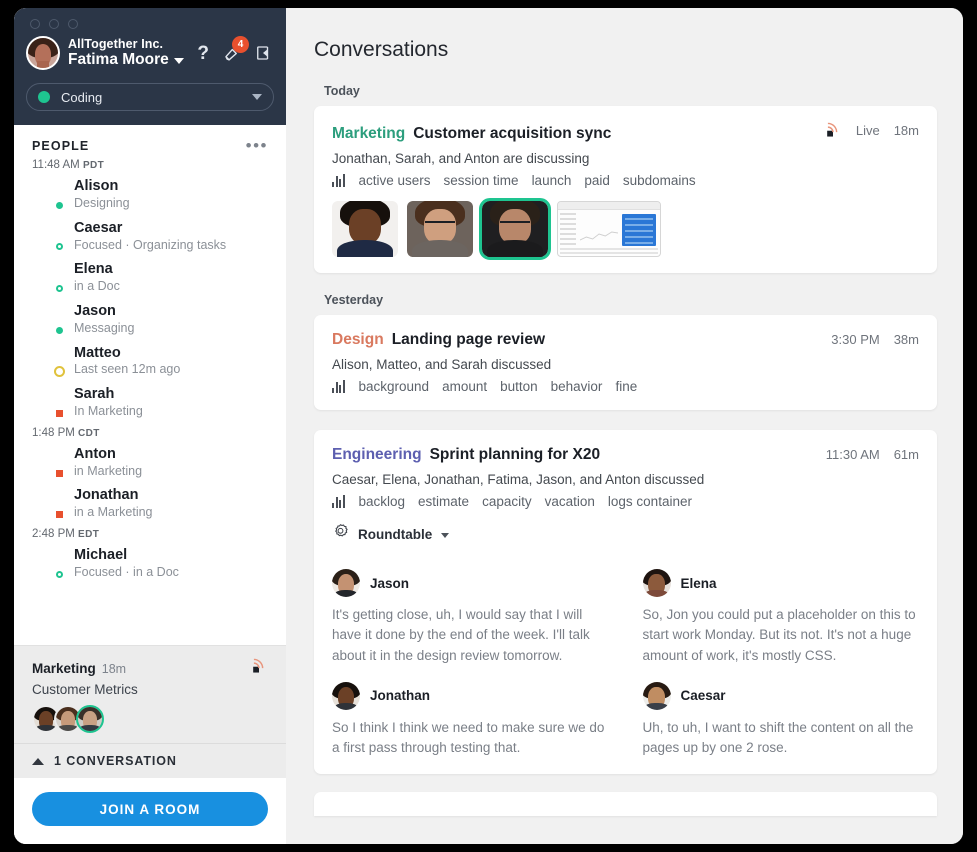 This screenshot has height=852, width=977. Describe the element at coordinates (354, 300) in the screenshot. I see `day-label: Yesterday` at that location.